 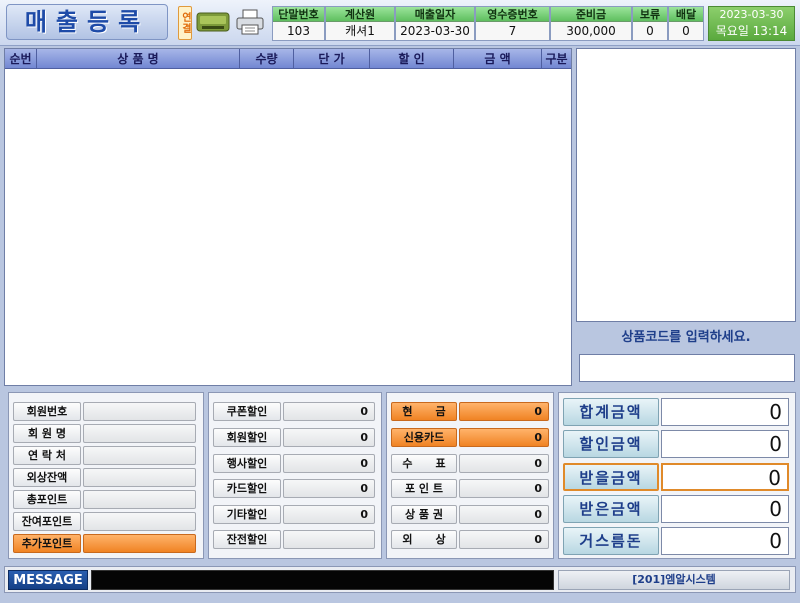 I want to click on credit-sale-payment-value: 0, so click(x=504, y=539).